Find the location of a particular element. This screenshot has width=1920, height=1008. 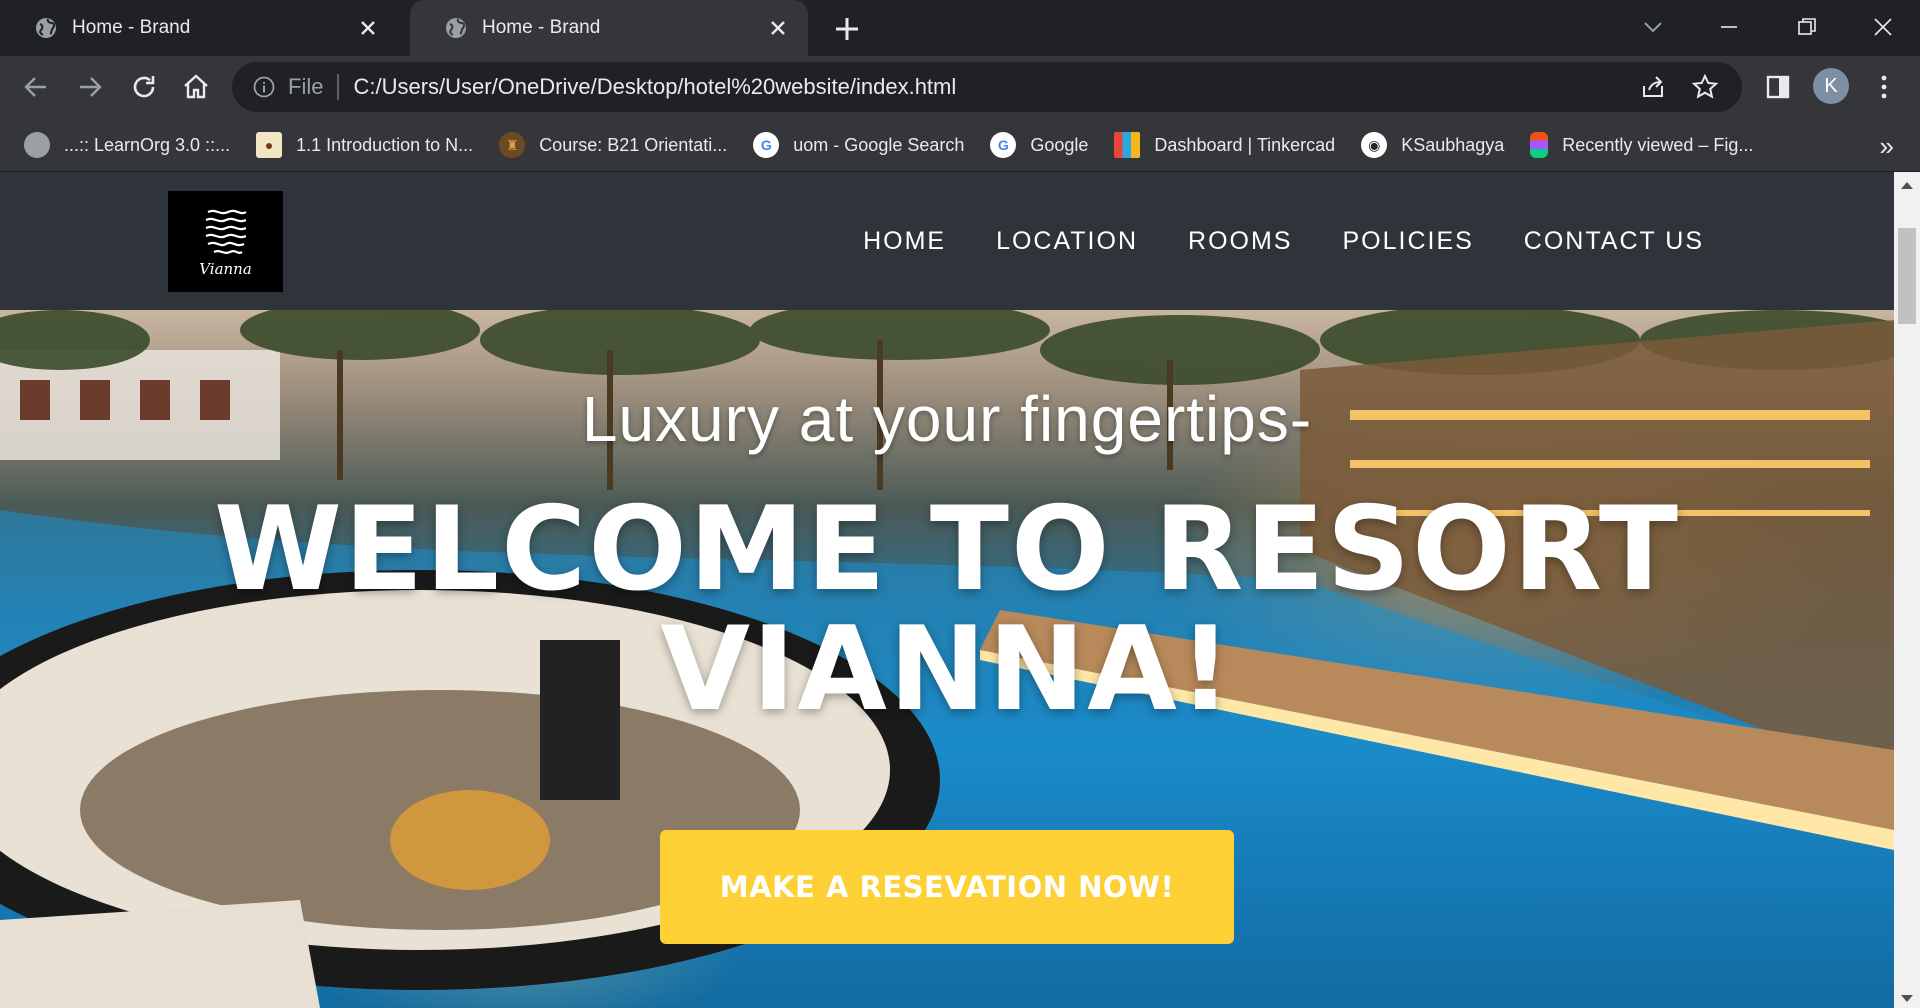

bookmark-github: ◉ KSaubhagya is located at coordinates (1432, 145).